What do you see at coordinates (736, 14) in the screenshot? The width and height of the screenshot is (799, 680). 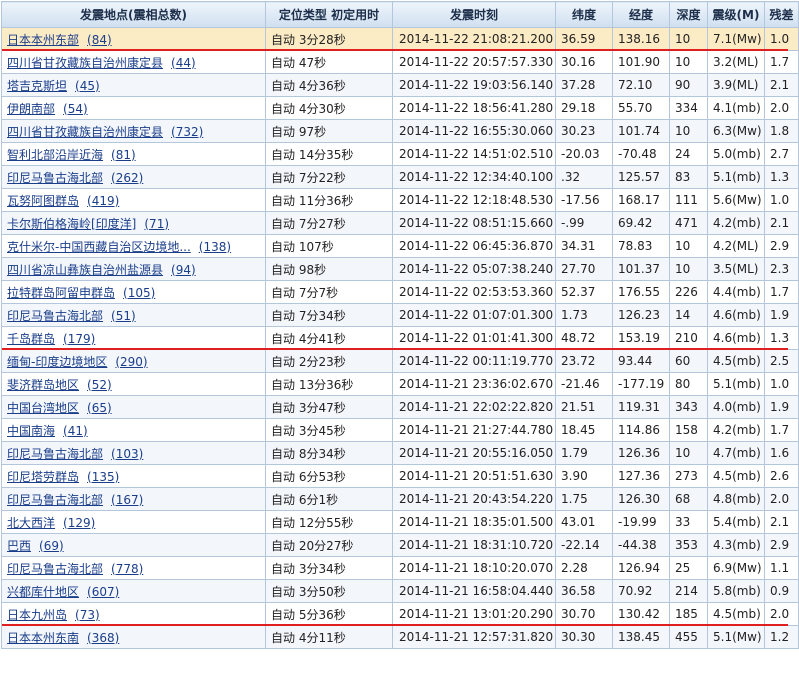 I see `col-header-magnitude: 震级(M)` at bounding box center [736, 14].